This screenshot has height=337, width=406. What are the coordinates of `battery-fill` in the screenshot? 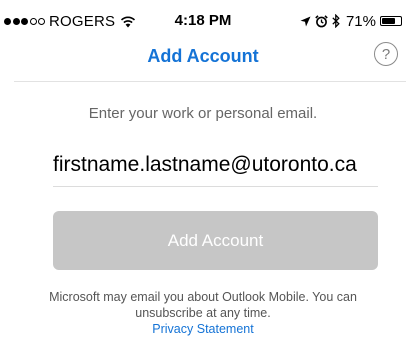 It's located at (388, 21).